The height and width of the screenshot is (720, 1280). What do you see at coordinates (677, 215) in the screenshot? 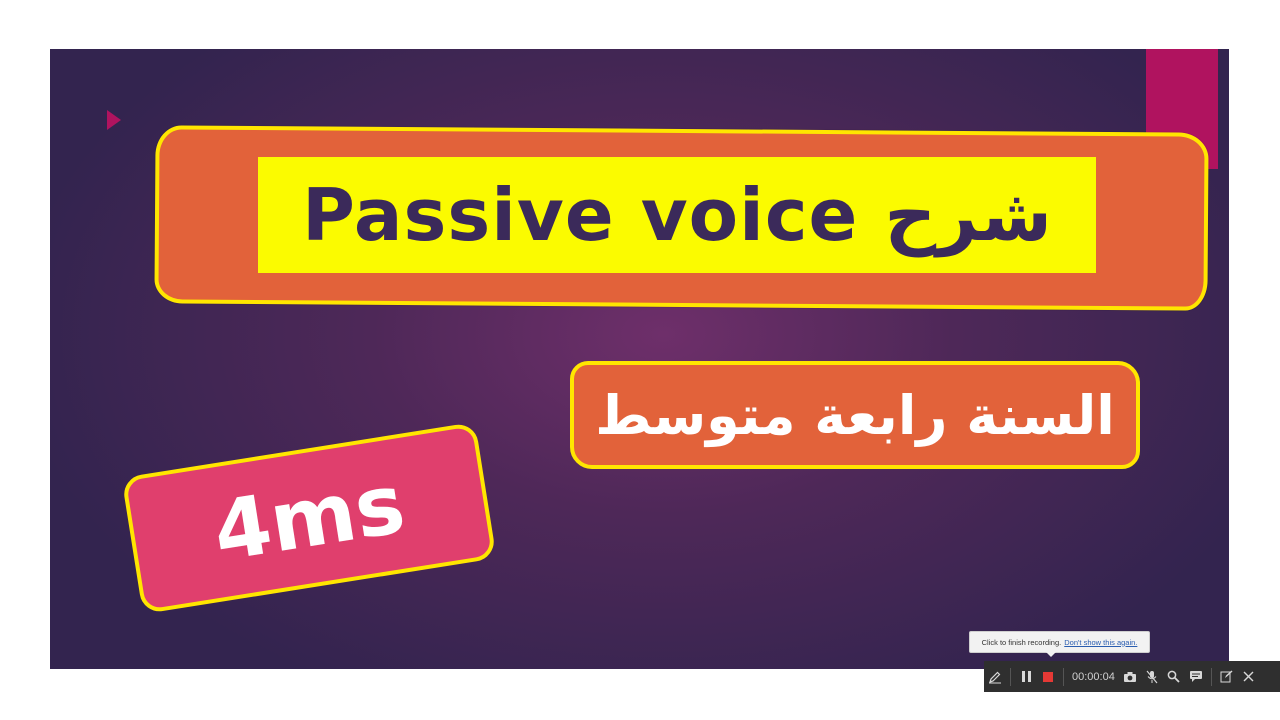
I see `slide-title: Passive voice شرح` at bounding box center [677, 215].